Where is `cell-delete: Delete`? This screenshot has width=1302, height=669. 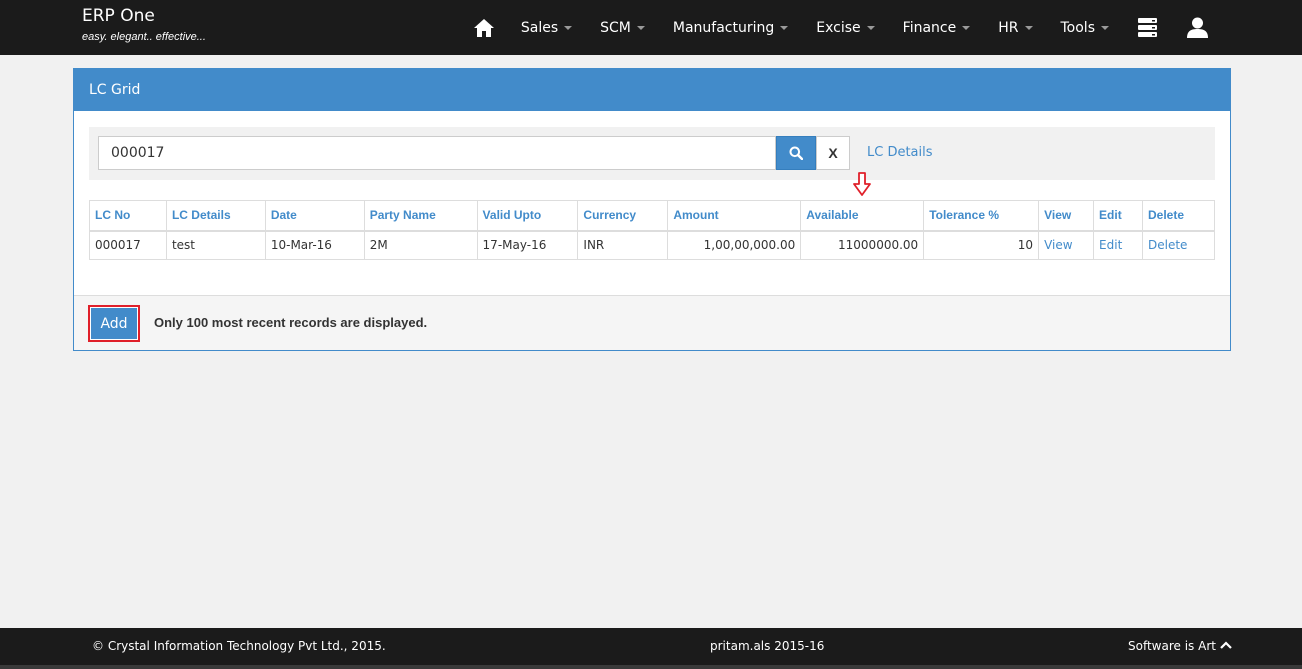
cell-delete: Delete is located at coordinates (1178, 245).